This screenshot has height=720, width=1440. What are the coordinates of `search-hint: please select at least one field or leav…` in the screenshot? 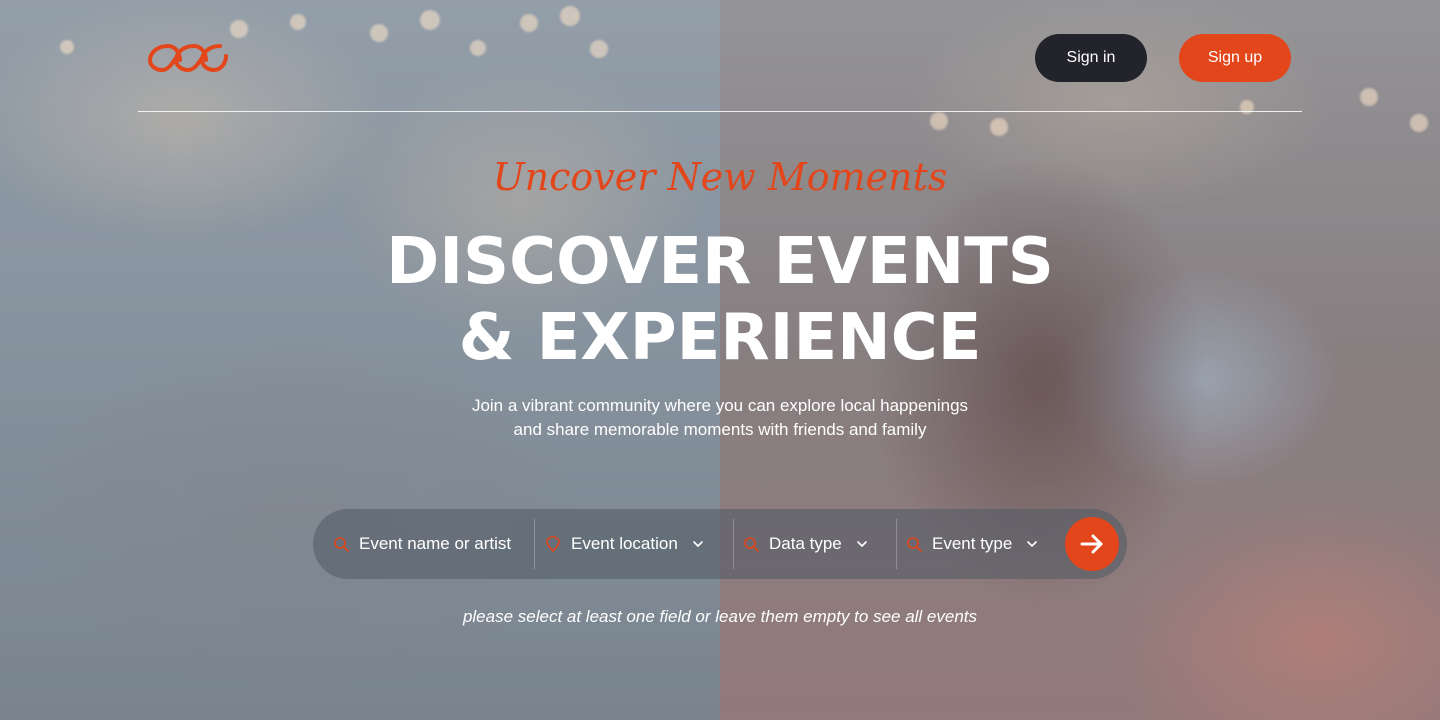 It's located at (720, 616).